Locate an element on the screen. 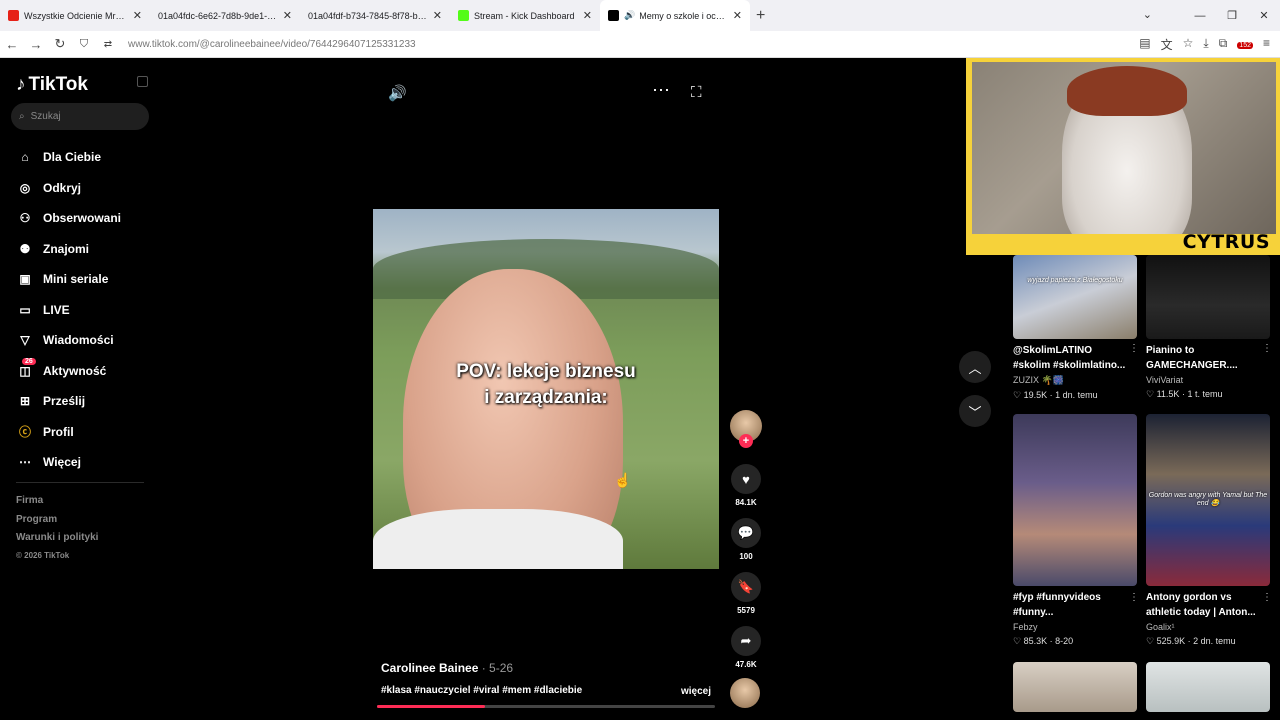 This screenshot has height=720, width=1280. sidebar-item-odkryj: ◎ Odkryj is located at coordinates (68, 188).